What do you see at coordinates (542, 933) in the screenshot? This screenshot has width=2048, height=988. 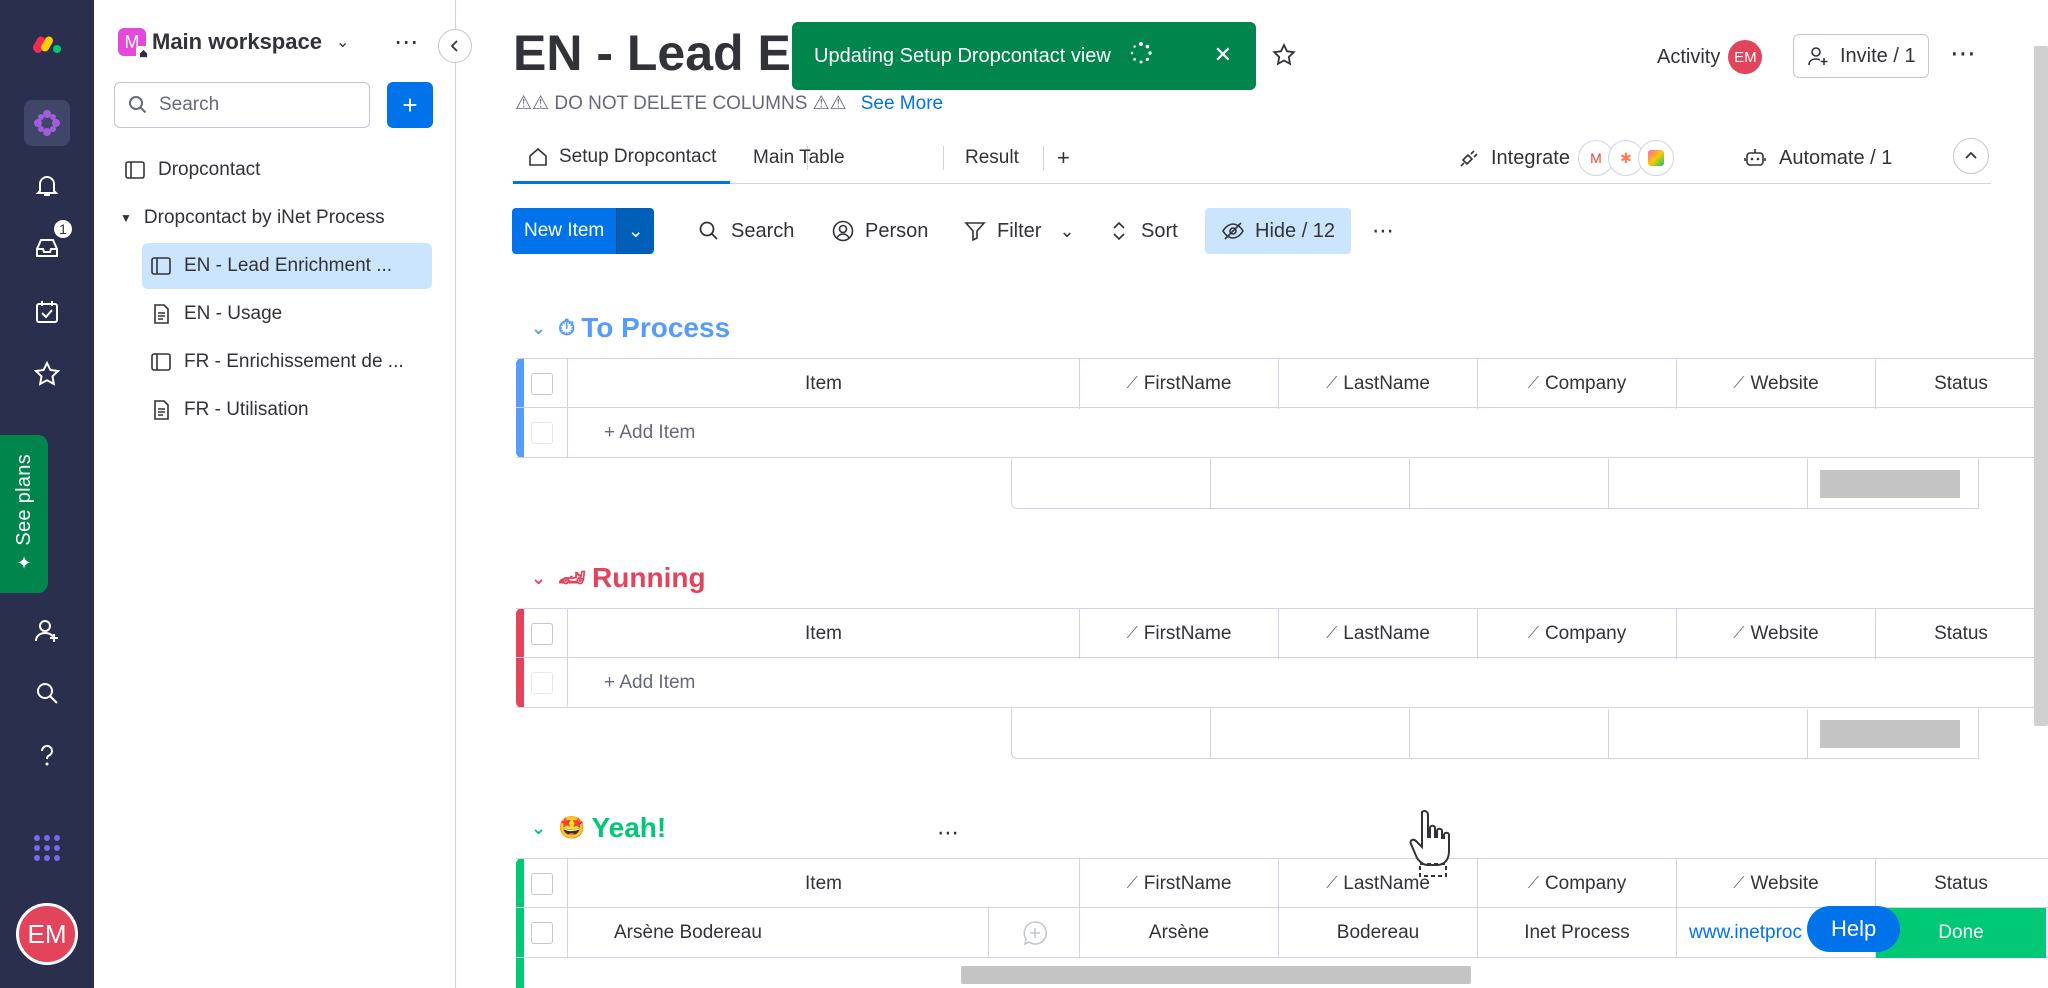 I see `row-checkbox` at bounding box center [542, 933].